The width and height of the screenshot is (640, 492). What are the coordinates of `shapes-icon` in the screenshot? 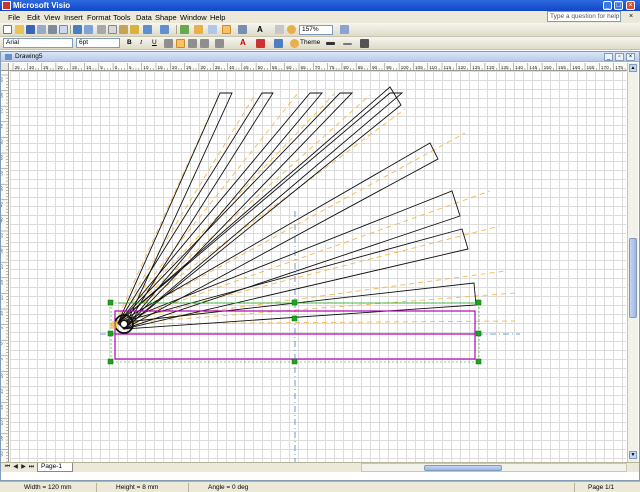 It's located at (198, 29).